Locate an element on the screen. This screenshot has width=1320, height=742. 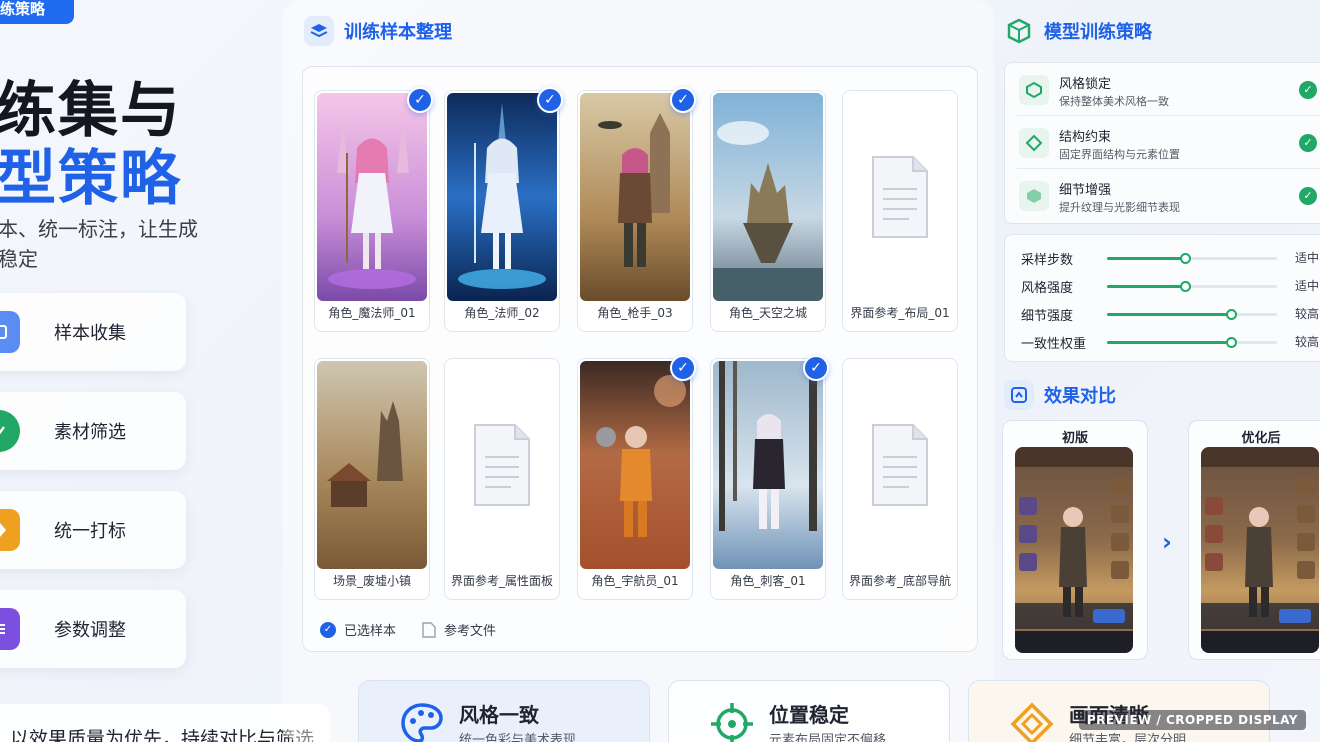
sample-card: 界面参考_属性面板 is located at coordinates (502, 479).